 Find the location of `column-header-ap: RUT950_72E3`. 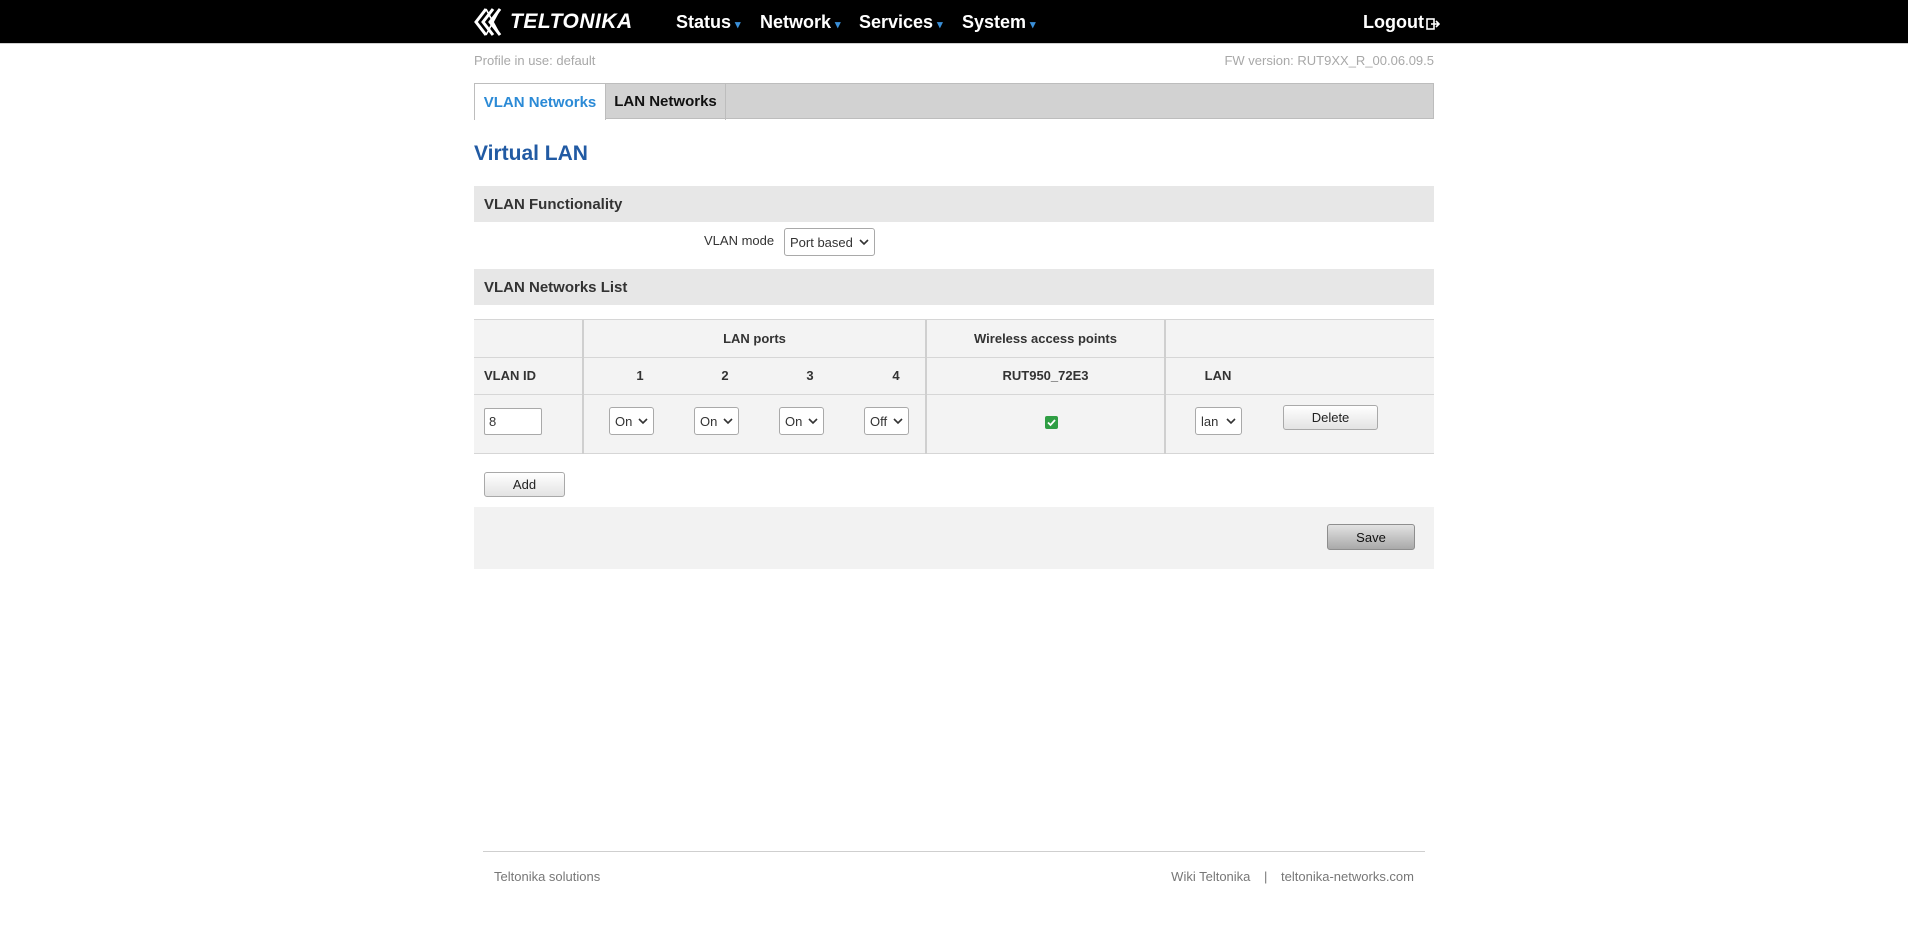

column-header-ap: RUT950_72E3 is located at coordinates (1045, 375).